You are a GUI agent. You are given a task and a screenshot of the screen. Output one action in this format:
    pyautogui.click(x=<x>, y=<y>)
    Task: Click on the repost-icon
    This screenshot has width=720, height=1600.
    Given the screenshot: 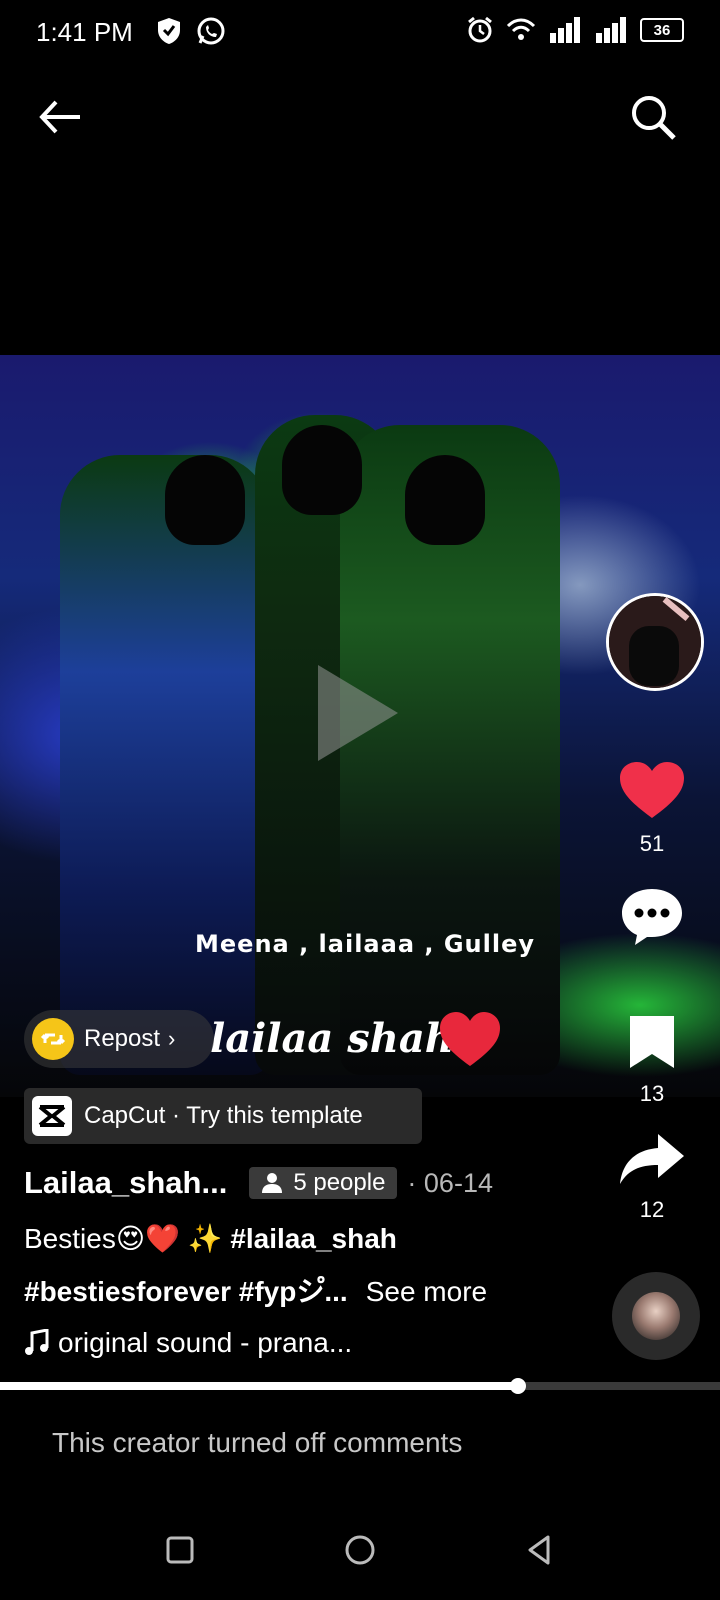 What is the action you would take?
    pyautogui.click(x=53, y=1039)
    